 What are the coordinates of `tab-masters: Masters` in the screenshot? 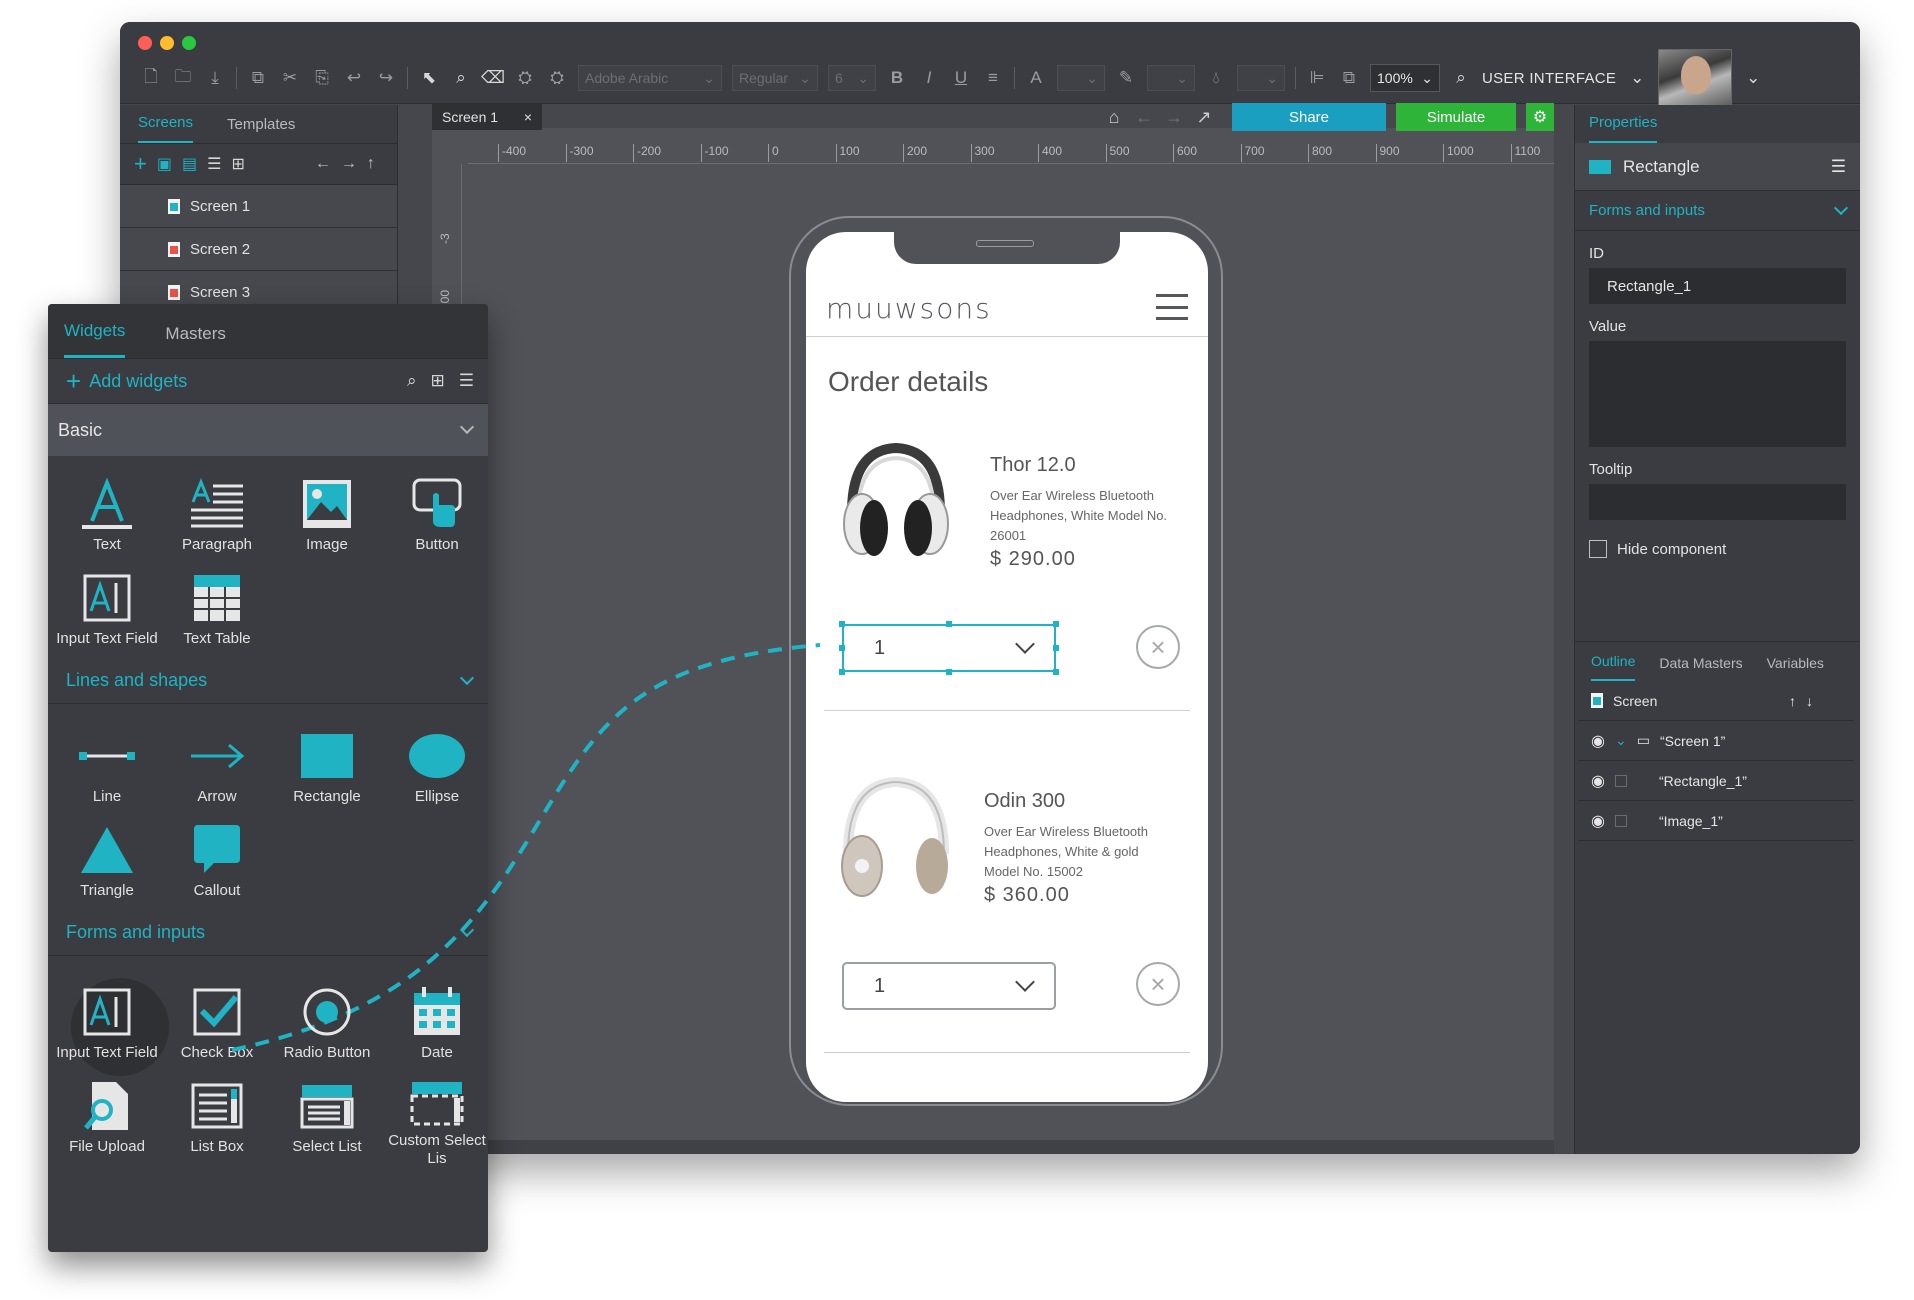 It's located at (195, 341).